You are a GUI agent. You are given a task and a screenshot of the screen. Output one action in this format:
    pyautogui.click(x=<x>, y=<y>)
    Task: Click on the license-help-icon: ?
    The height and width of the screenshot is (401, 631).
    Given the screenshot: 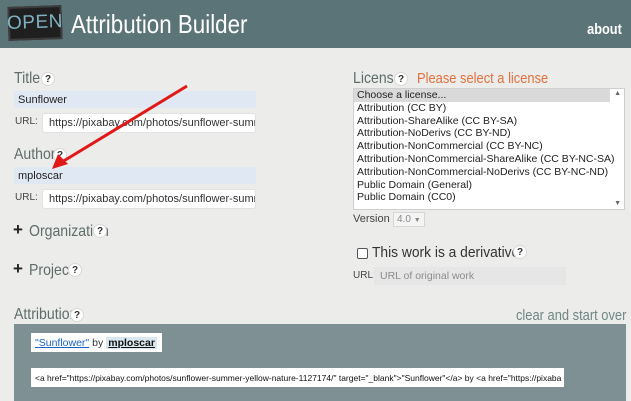 What is the action you would take?
    pyautogui.click(x=401, y=79)
    